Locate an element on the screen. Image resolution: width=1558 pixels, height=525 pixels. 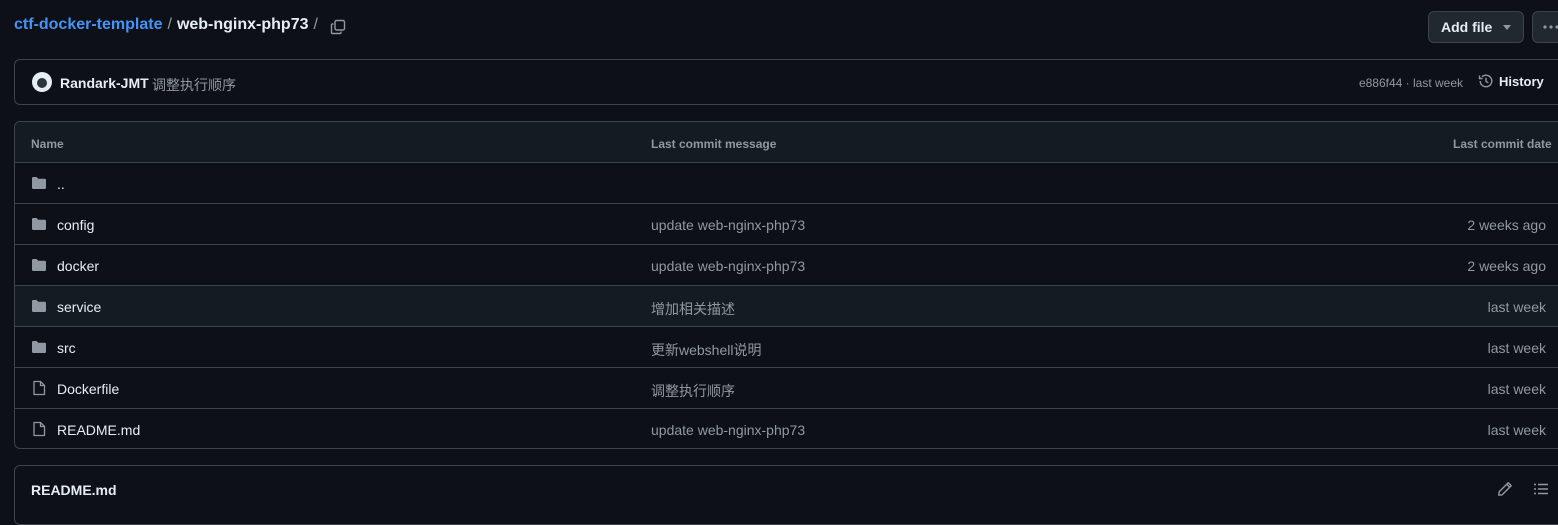
file-name-link: Dockerfile is located at coordinates (88, 389).